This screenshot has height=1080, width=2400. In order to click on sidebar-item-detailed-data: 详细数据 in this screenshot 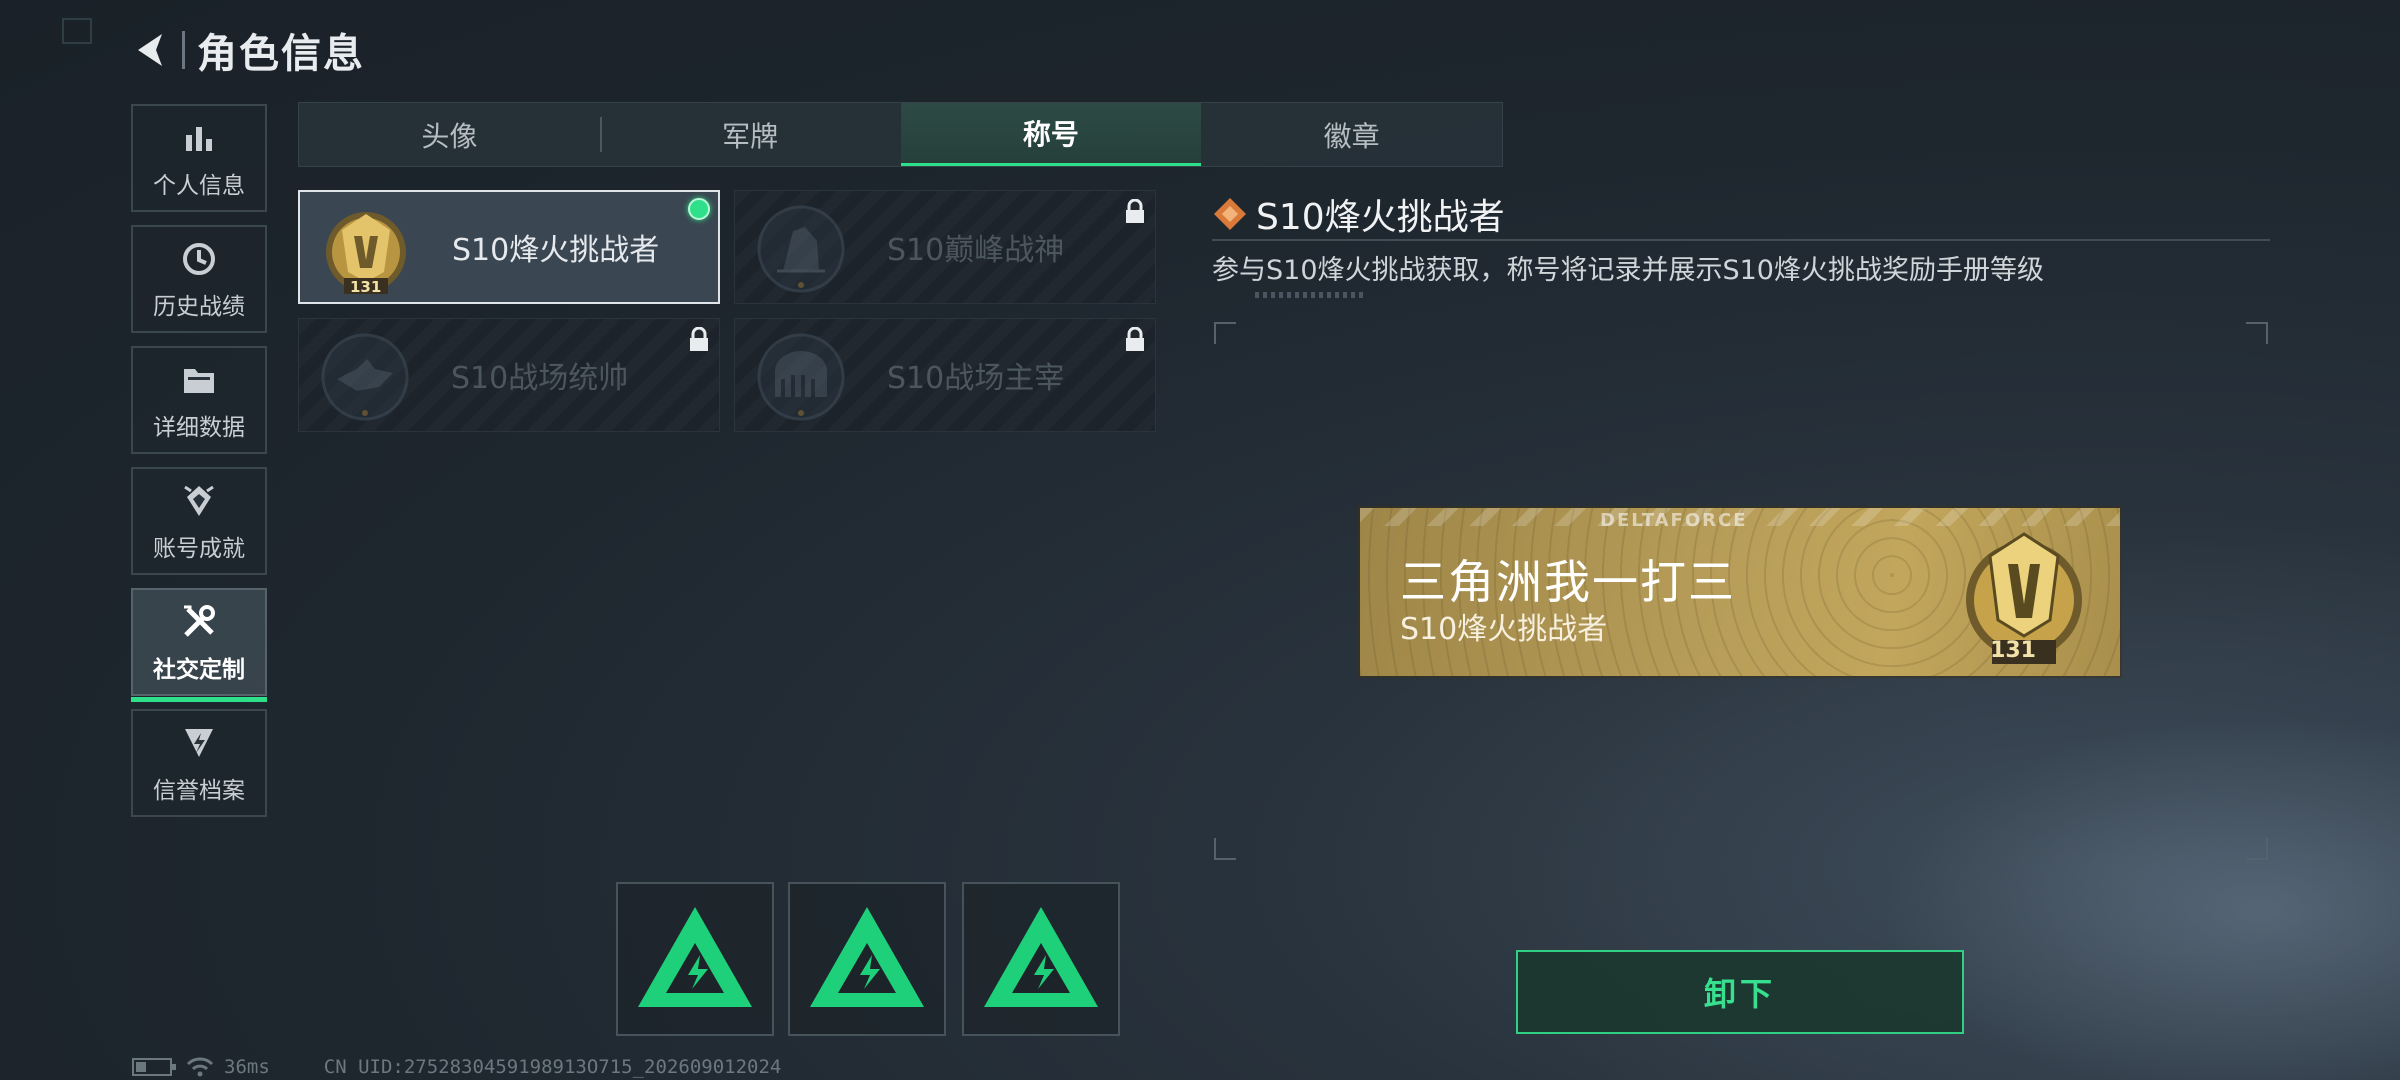, I will do `click(199, 400)`.